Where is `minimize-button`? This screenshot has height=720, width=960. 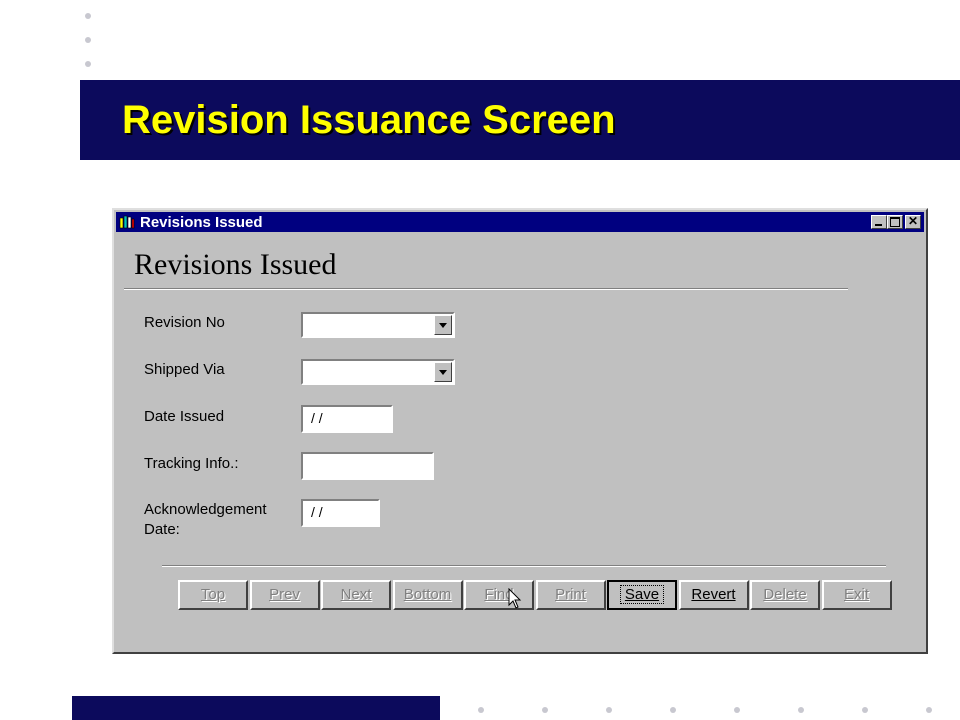
minimize-button is located at coordinates (879, 222).